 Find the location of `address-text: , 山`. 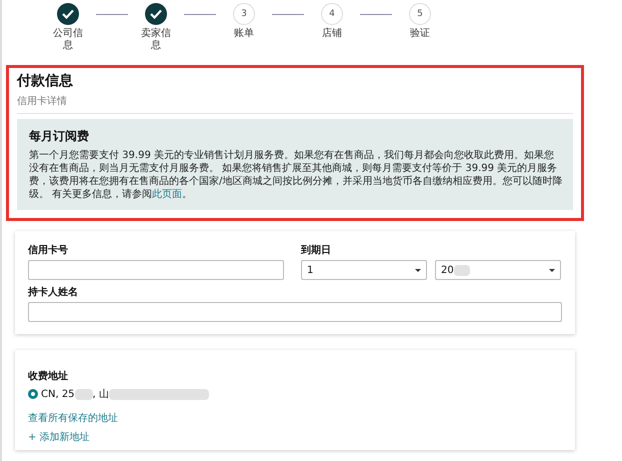

address-text: , 山 is located at coordinates (100, 394).